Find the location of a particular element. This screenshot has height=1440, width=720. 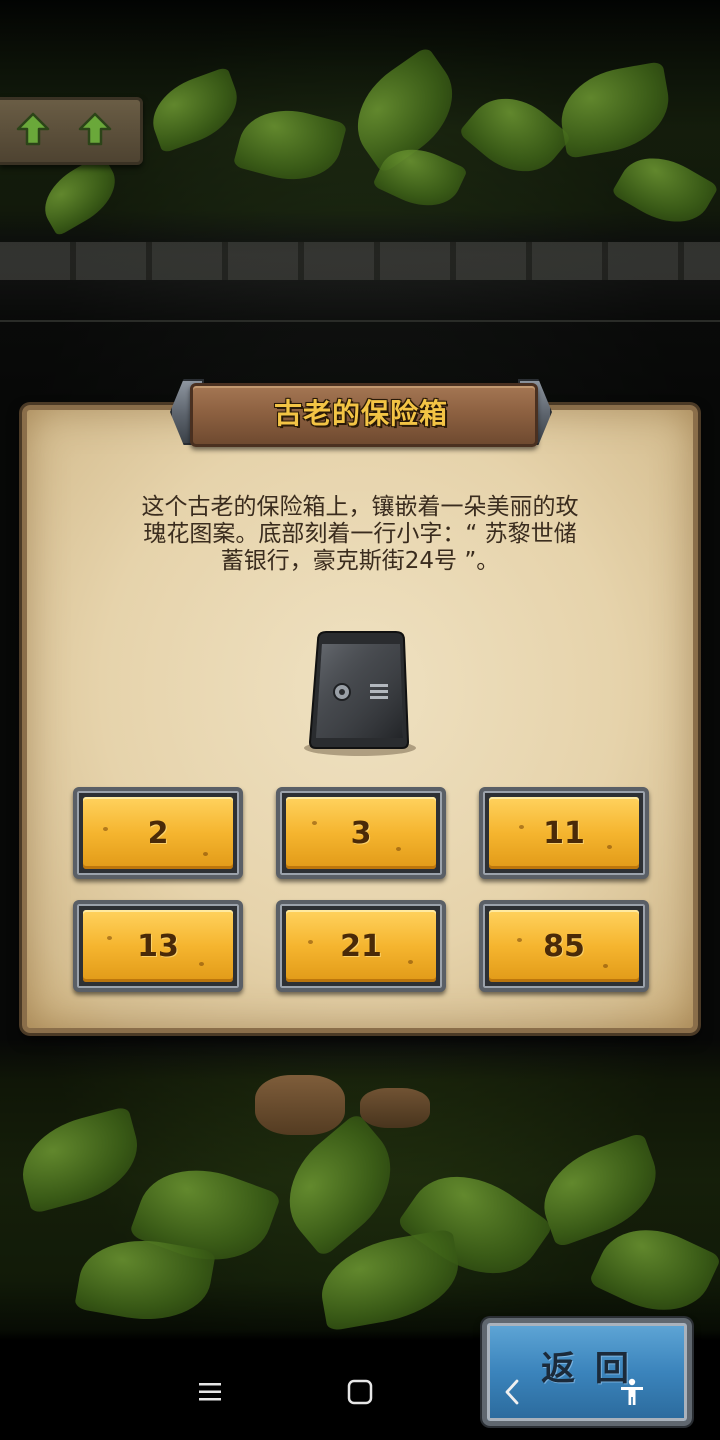

answer-label: 13 is located at coordinates (158, 946).